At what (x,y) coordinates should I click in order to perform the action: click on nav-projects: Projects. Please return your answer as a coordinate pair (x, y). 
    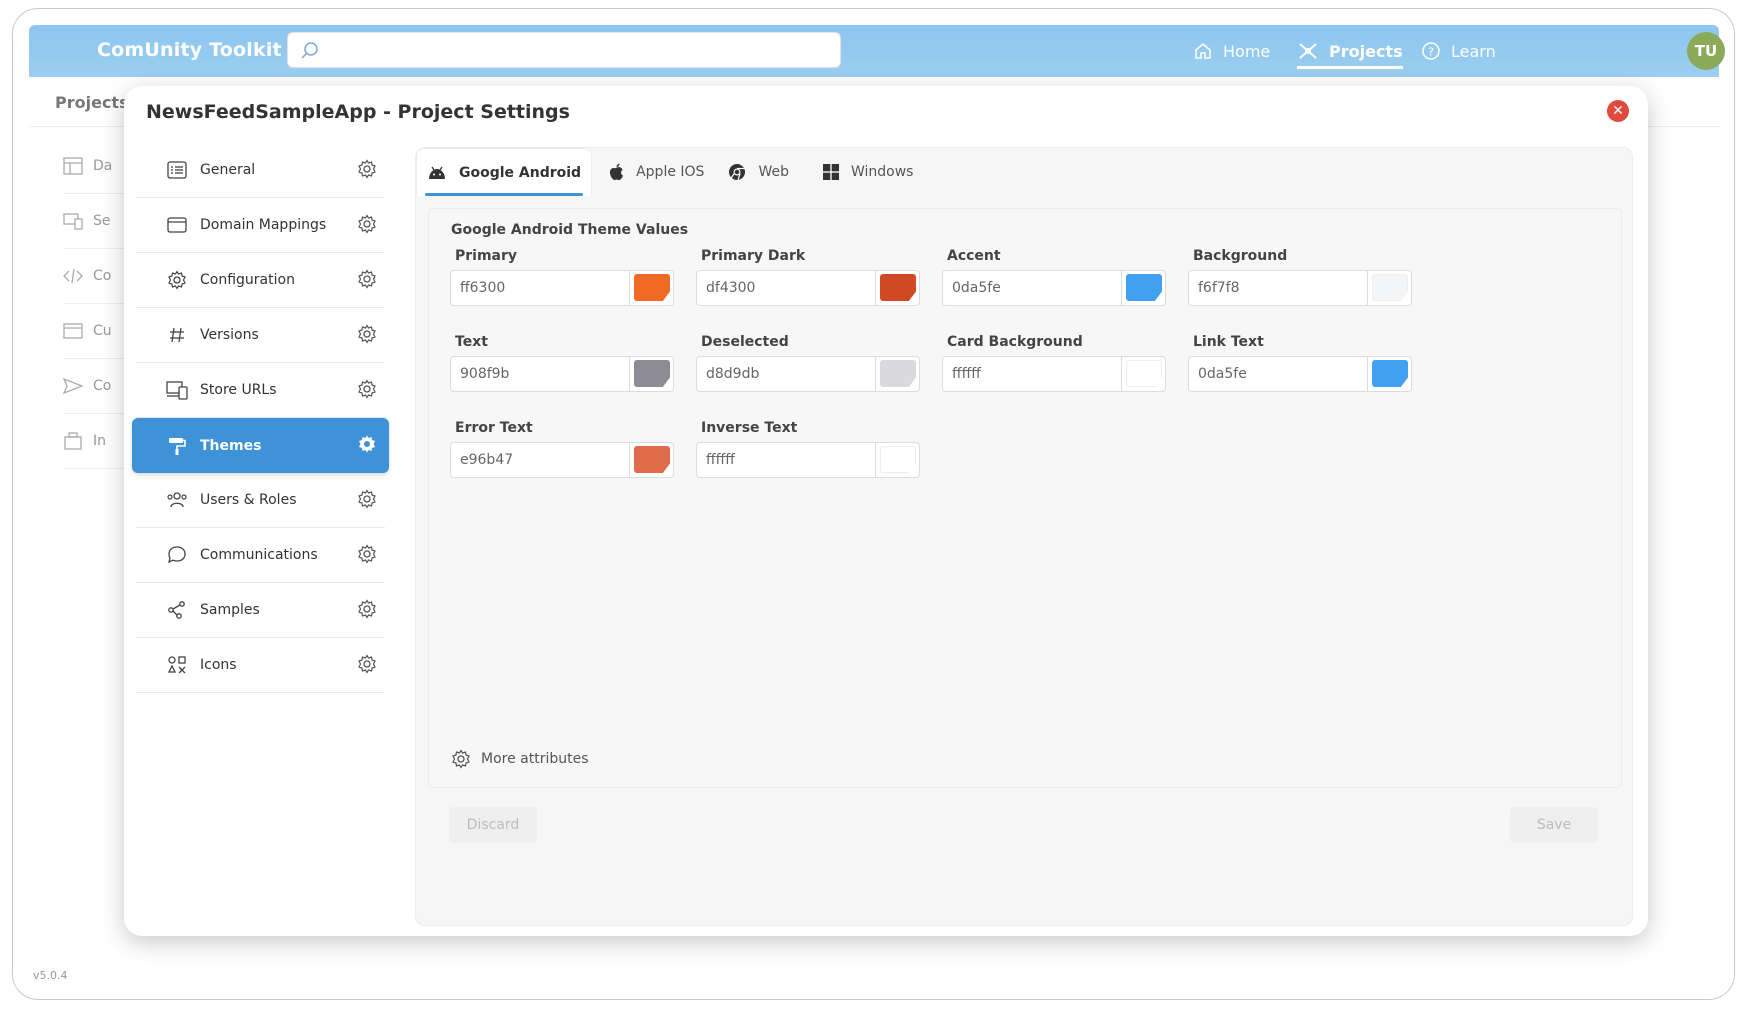
    Looking at the image, I should click on (1350, 51).